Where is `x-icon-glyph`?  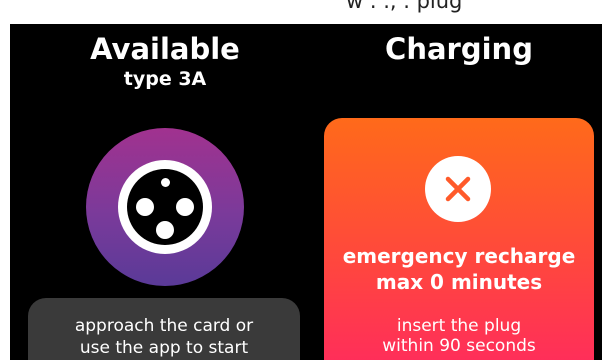 x-icon-glyph is located at coordinates (458, 189).